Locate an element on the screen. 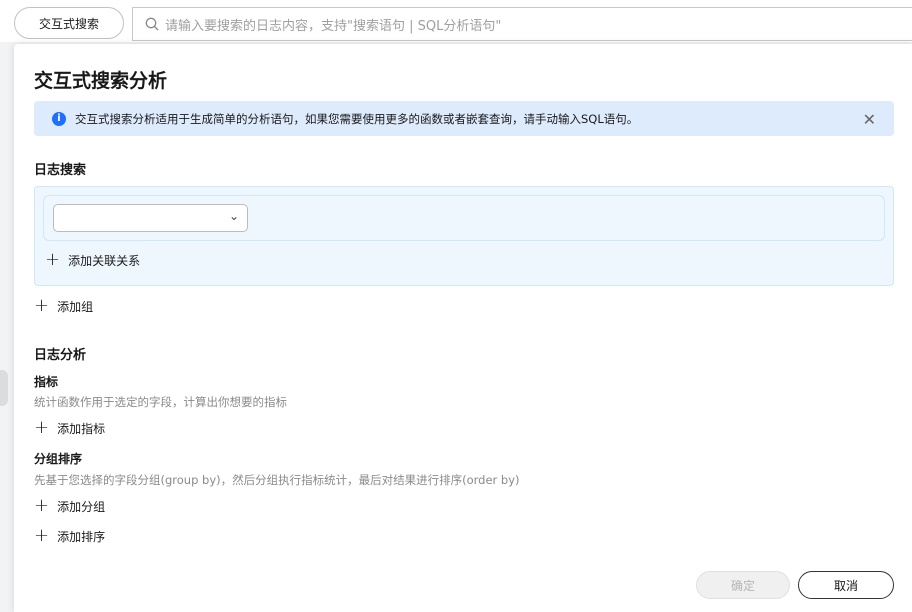 The image size is (912, 612). background-panel-handle is located at coordinates (4, 388).